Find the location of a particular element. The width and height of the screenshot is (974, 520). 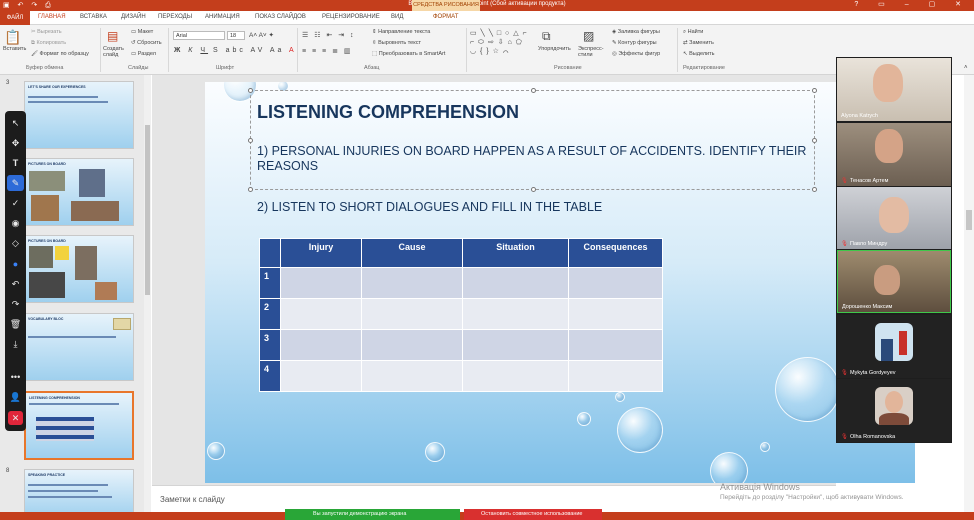

paste-button: Вставить is located at coordinates (14, 49).